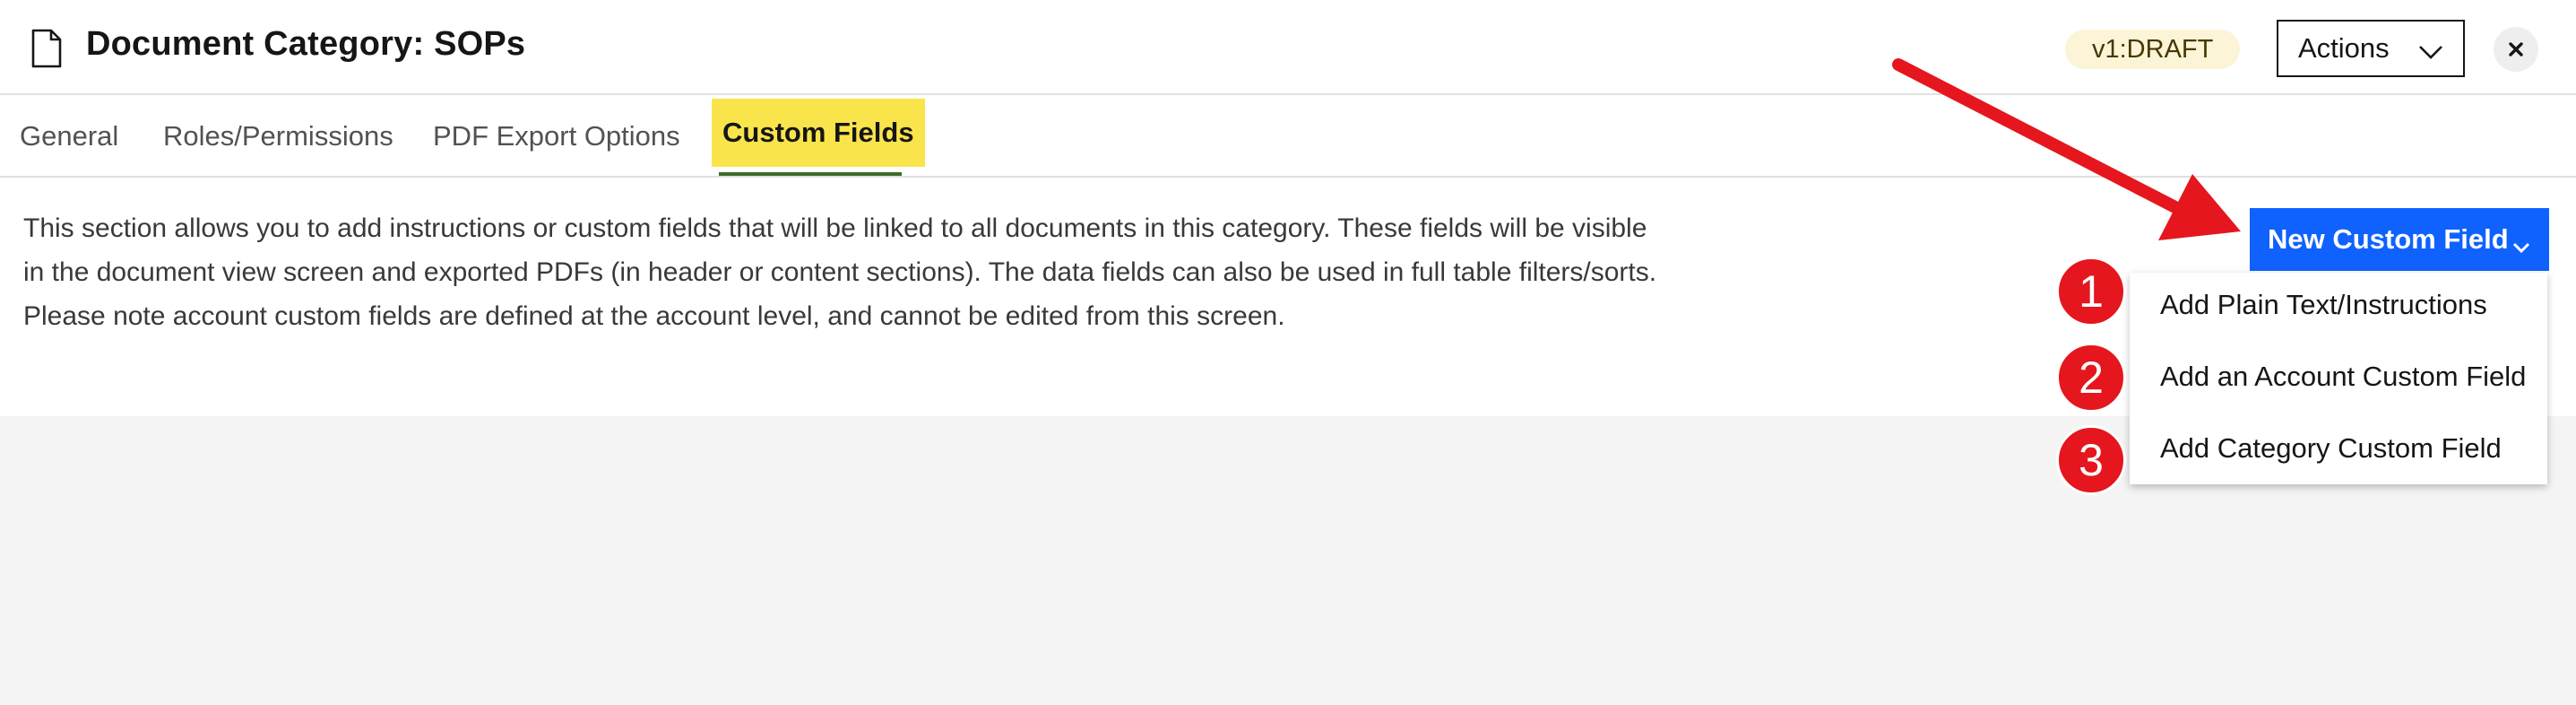 This screenshot has width=2576, height=705. Describe the element at coordinates (2343, 377) in the screenshot. I see `menu-item-add-account-custom-field: Add an Account Custom Field` at that location.